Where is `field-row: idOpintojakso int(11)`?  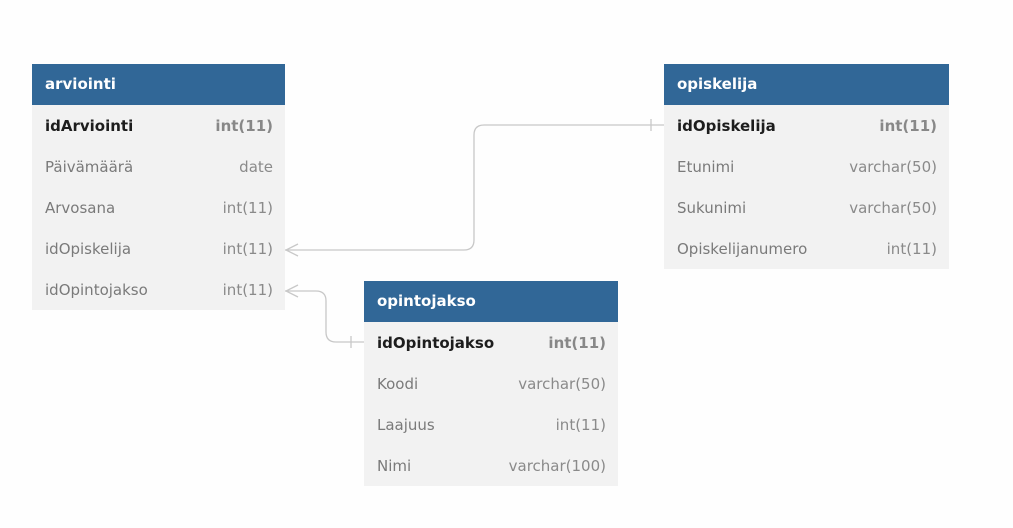 field-row: idOpintojakso int(11) is located at coordinates (158, 289).